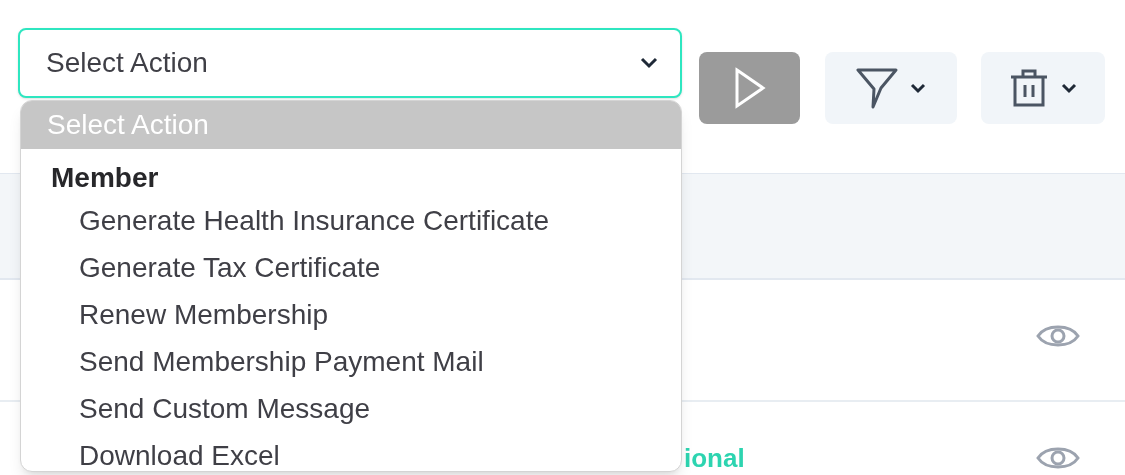 Image resolution: width=1125 pixels, height=475 pixels. What do you see at coordinates (1029, 88) in the screenshot?
I see `trash-icon` at bounding box center [1029, 88].